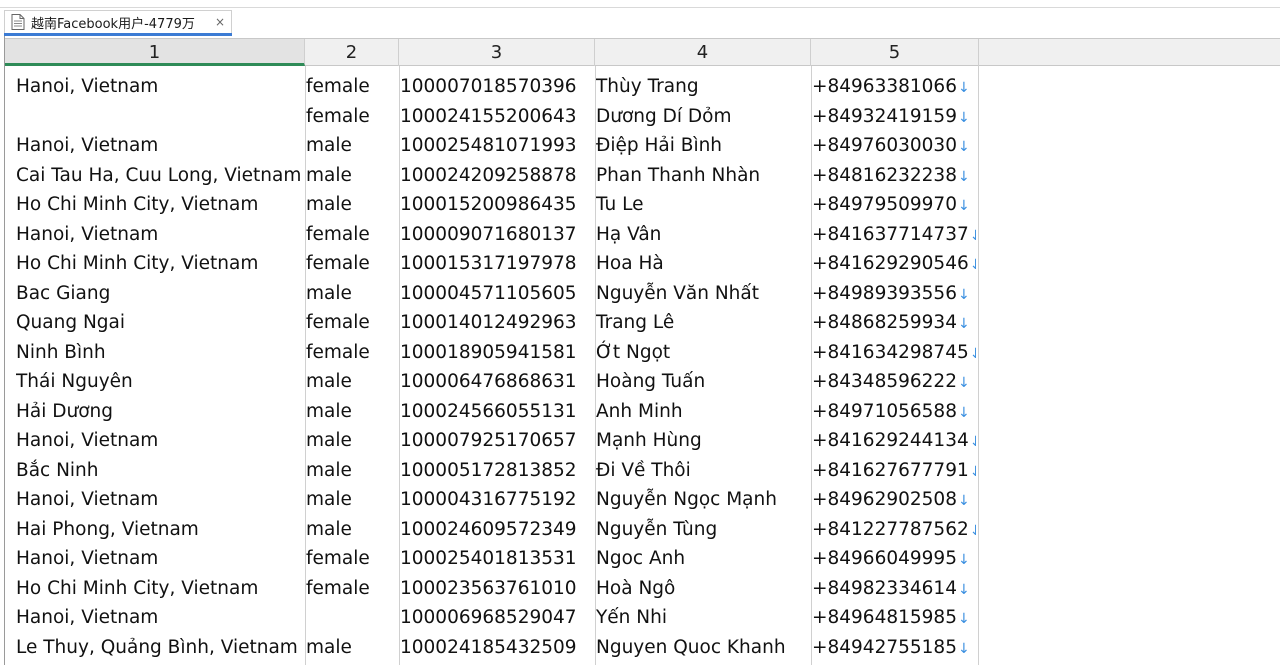 The image size is (1280, 665). Describe the element at coordinates (702, 264) in the screenshot. I see `name-cell: Hoa Hà` at that location.